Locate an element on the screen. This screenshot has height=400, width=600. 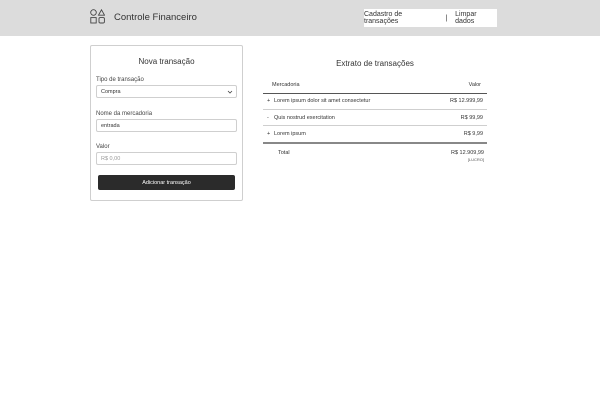
column-header-mercadoria: Mercadoria is located at coordinates (286, 85).